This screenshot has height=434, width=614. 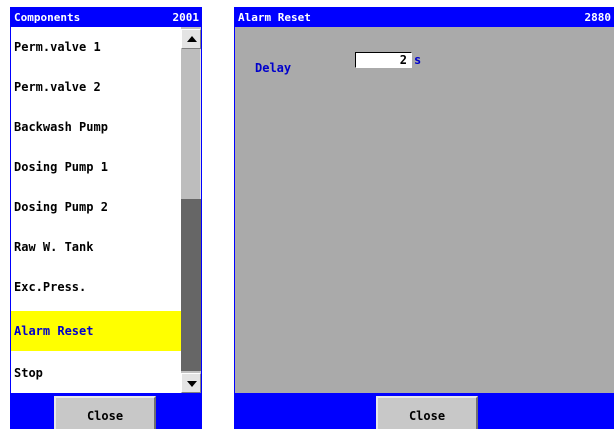 I want to click on triangle-down-icon, so click(x=192, y=384).